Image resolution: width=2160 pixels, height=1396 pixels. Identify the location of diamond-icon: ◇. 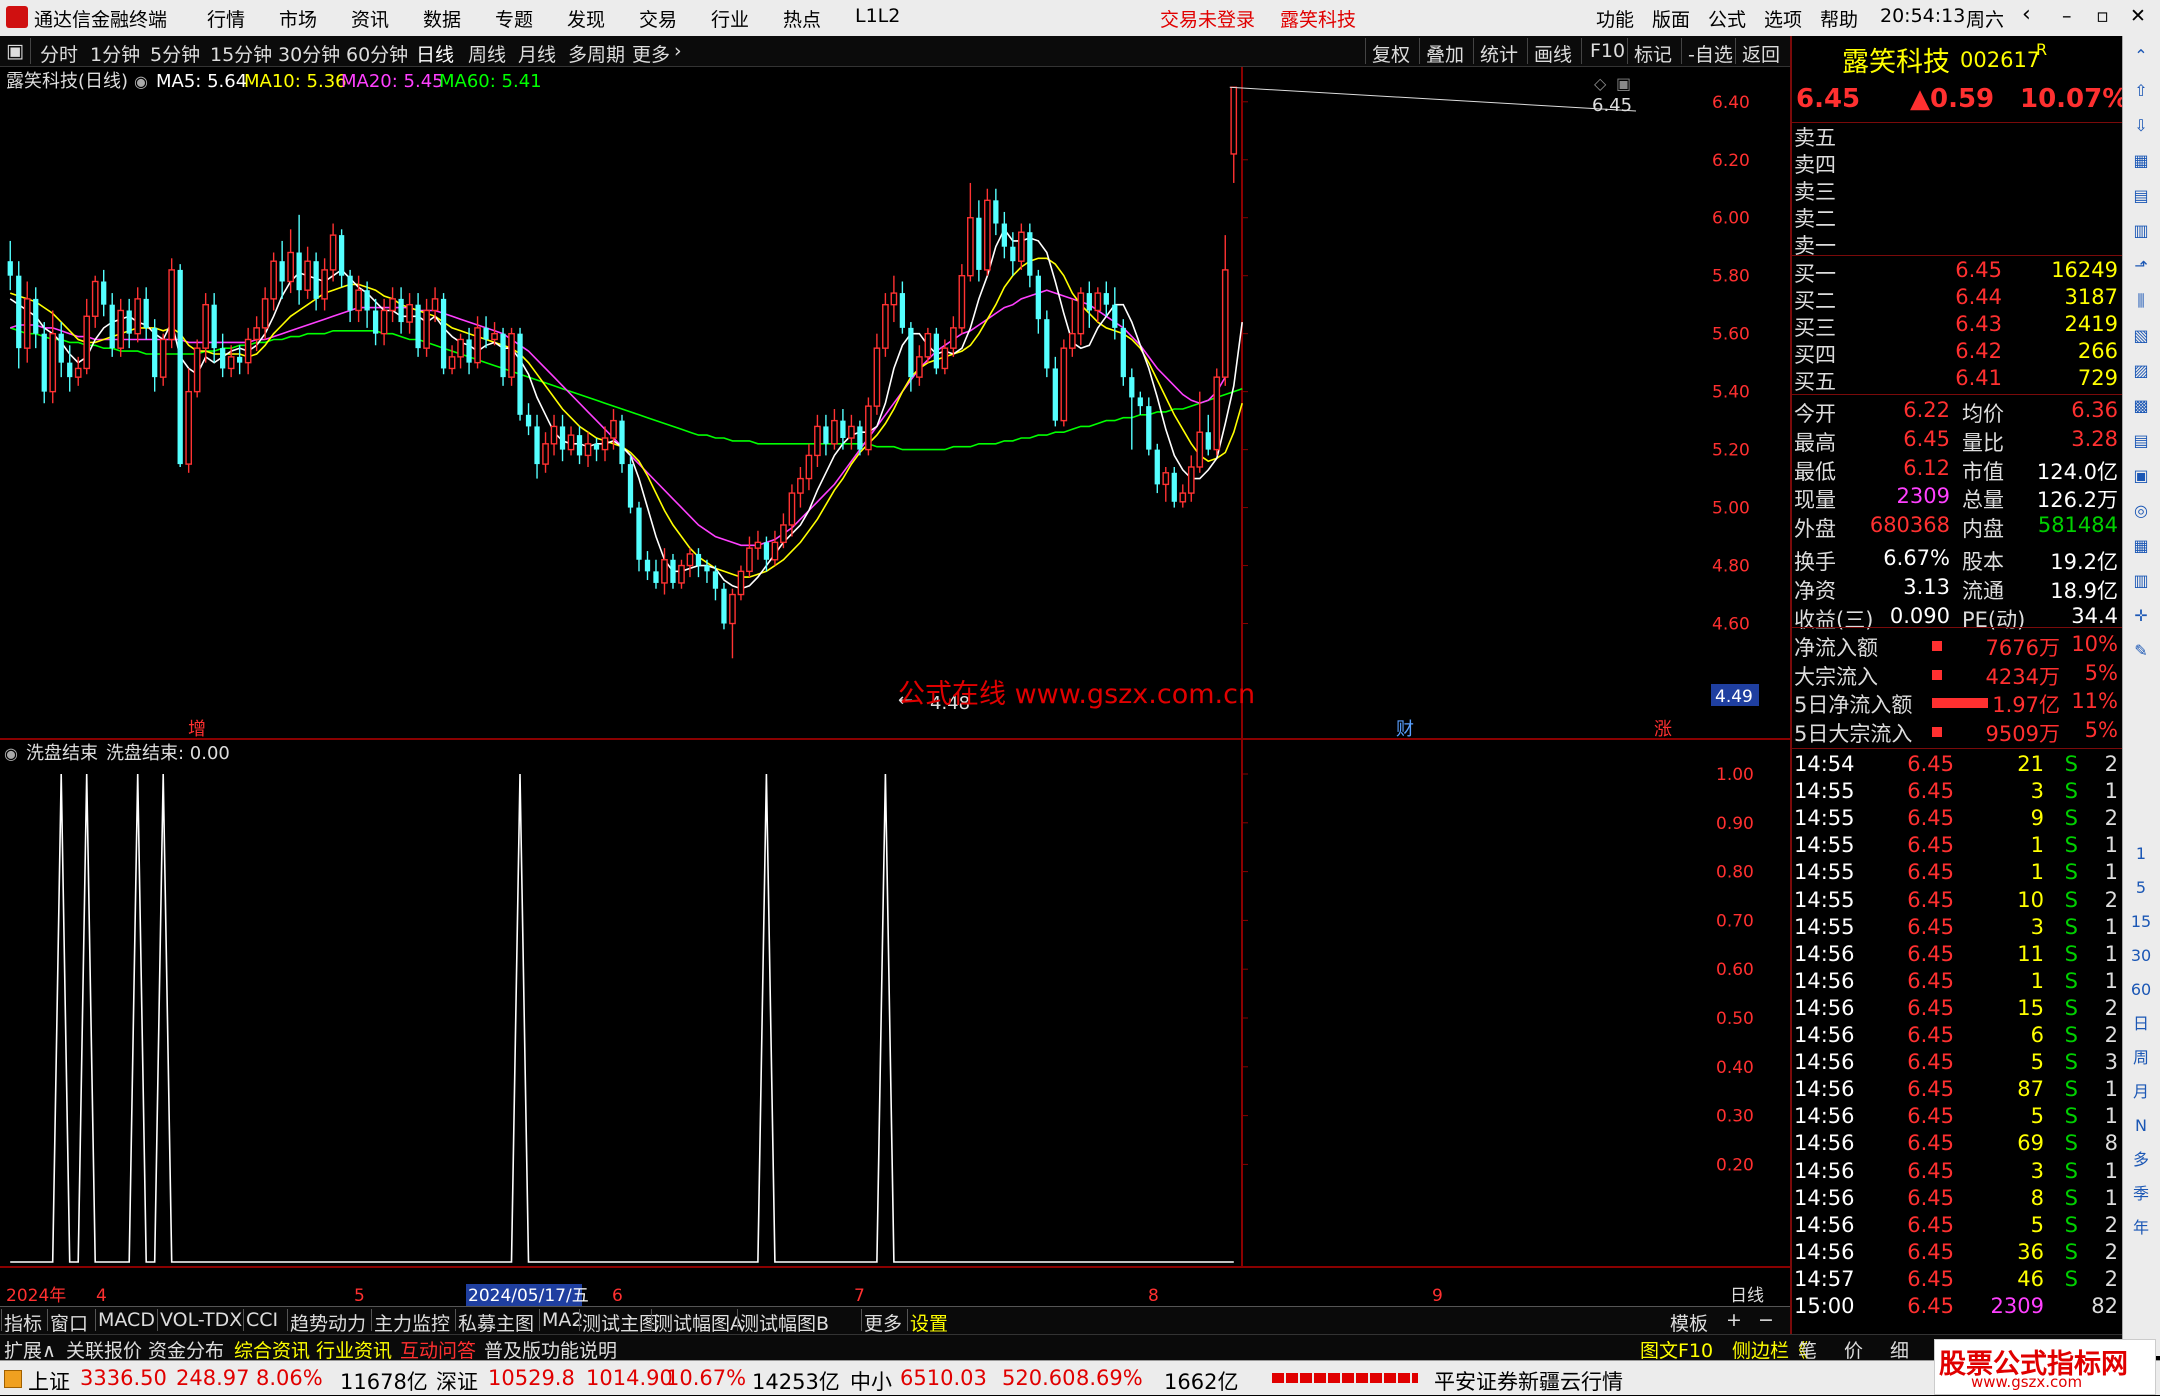
(1600, 83).